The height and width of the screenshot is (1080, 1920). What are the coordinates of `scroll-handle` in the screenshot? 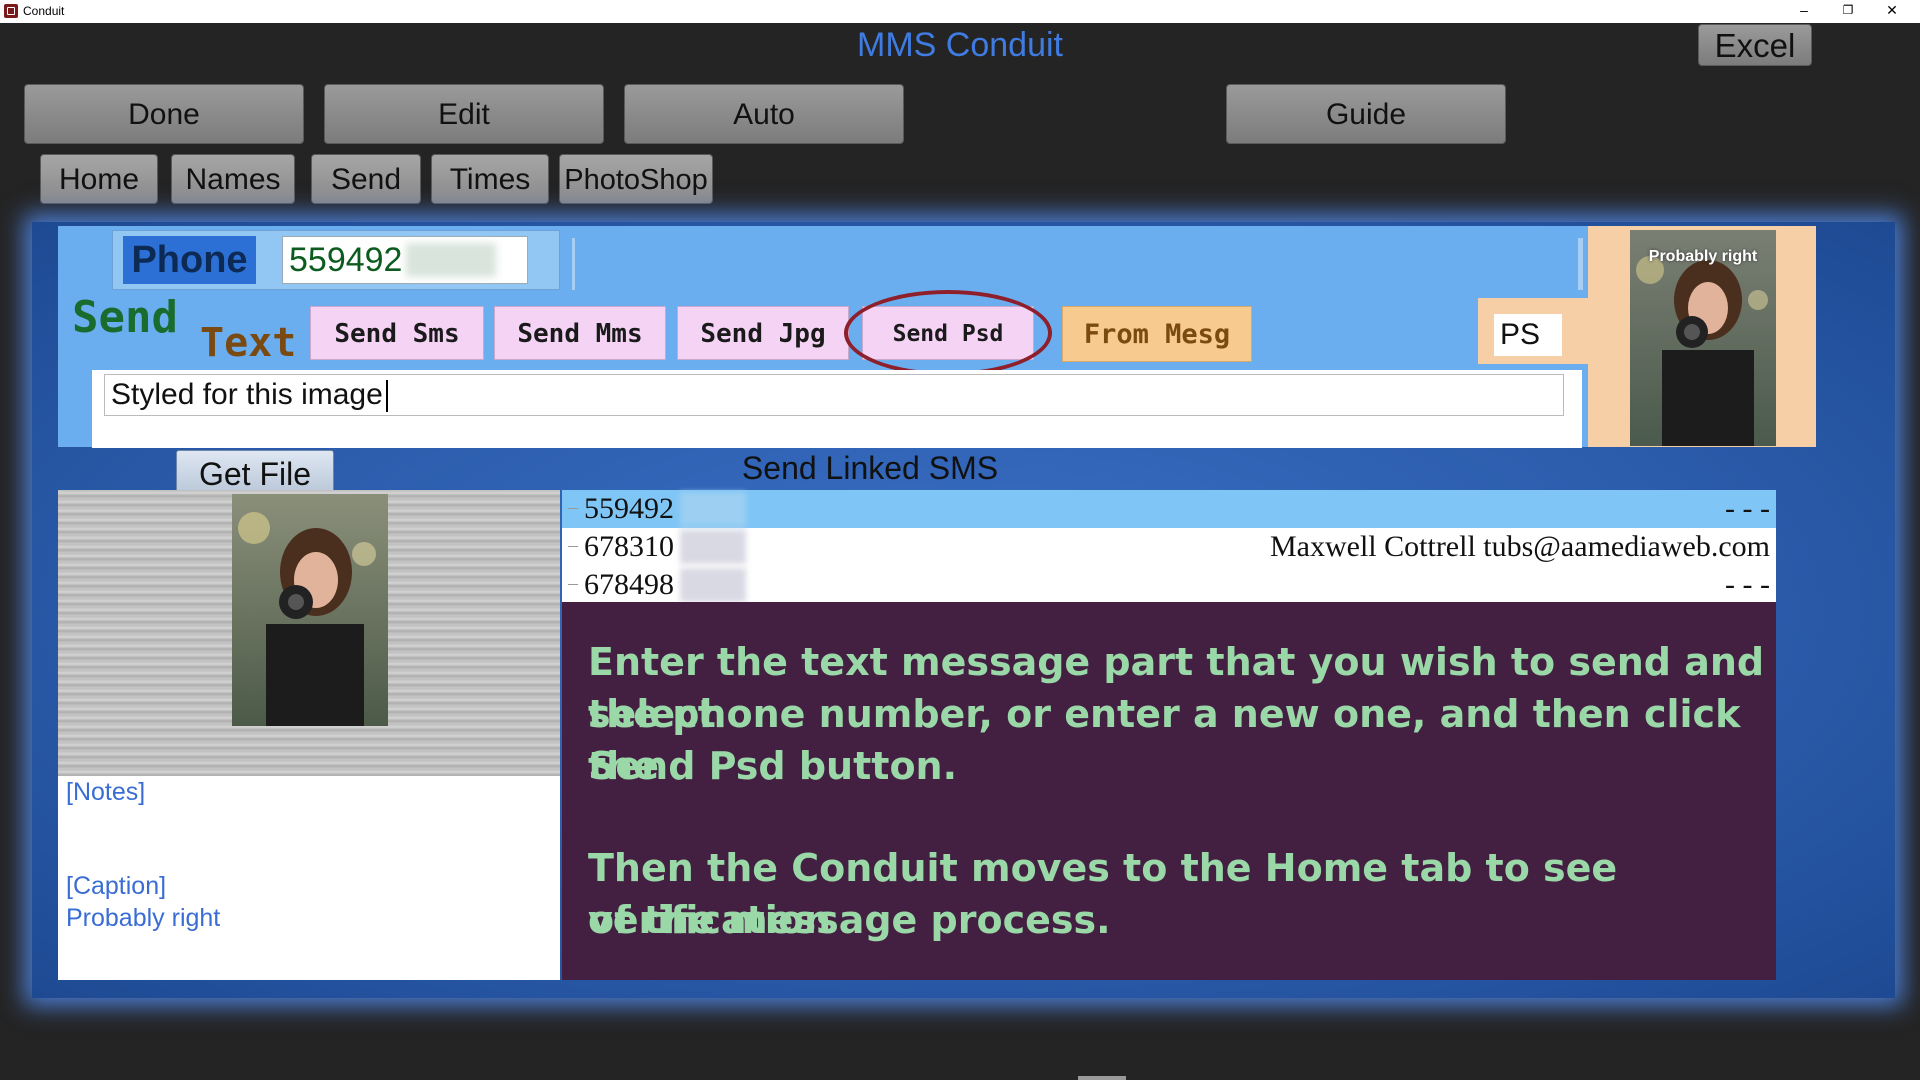 It's located at (1102, 1078).